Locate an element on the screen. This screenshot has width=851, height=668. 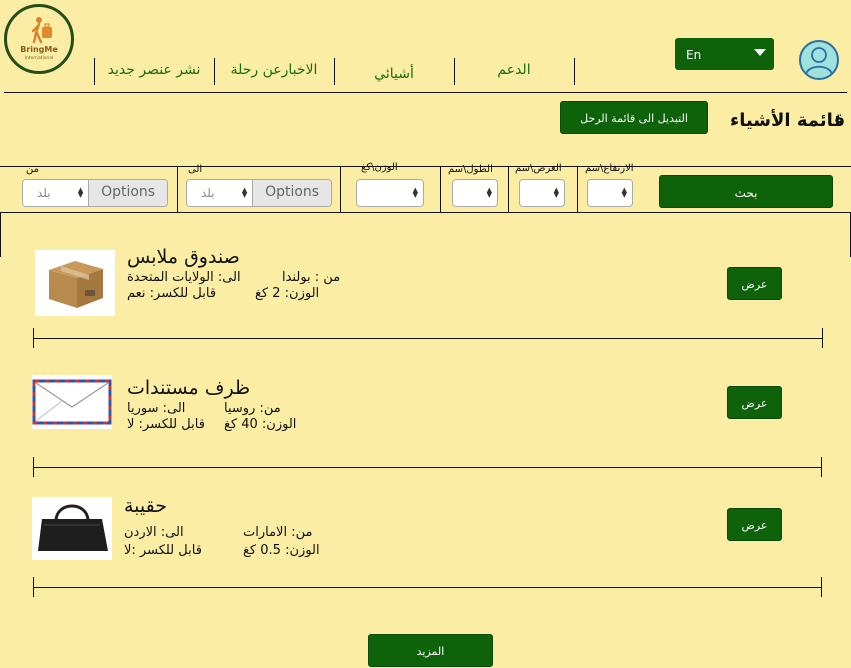
item-name: حقيبة is located at coordinates (146, 506).